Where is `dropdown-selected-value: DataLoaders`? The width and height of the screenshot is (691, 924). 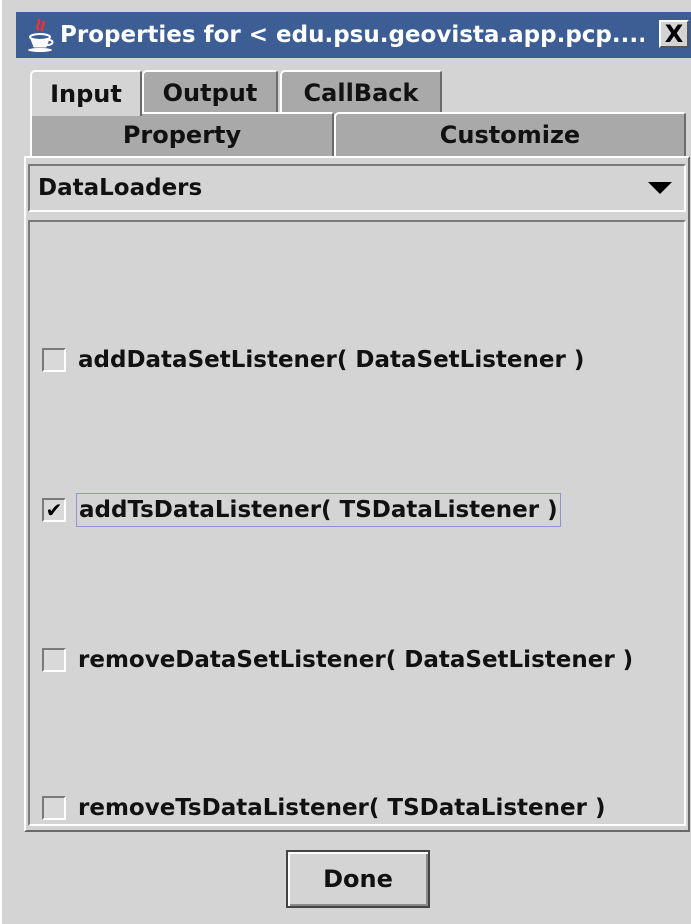
dropdown-selected-value: DataLoaders is located at coordinates (120, 188).